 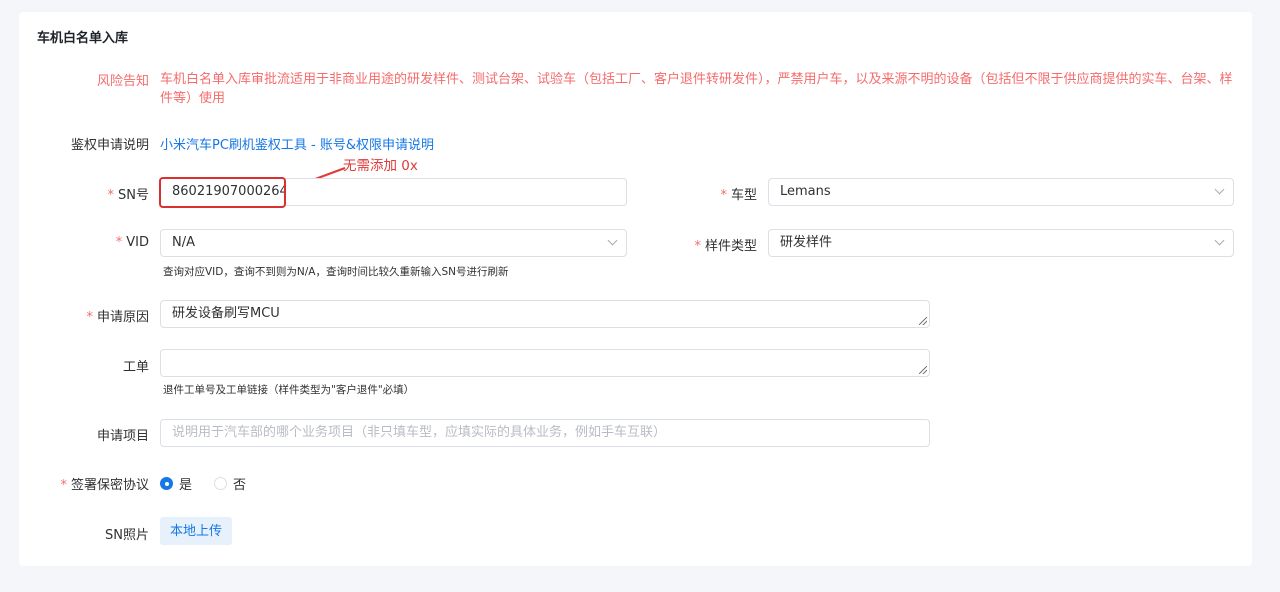 What do you see at coordinates (1001, 243) in the screenshot?
I see `sample-type-select: 研发样件` at bounding box center [1001, 243].